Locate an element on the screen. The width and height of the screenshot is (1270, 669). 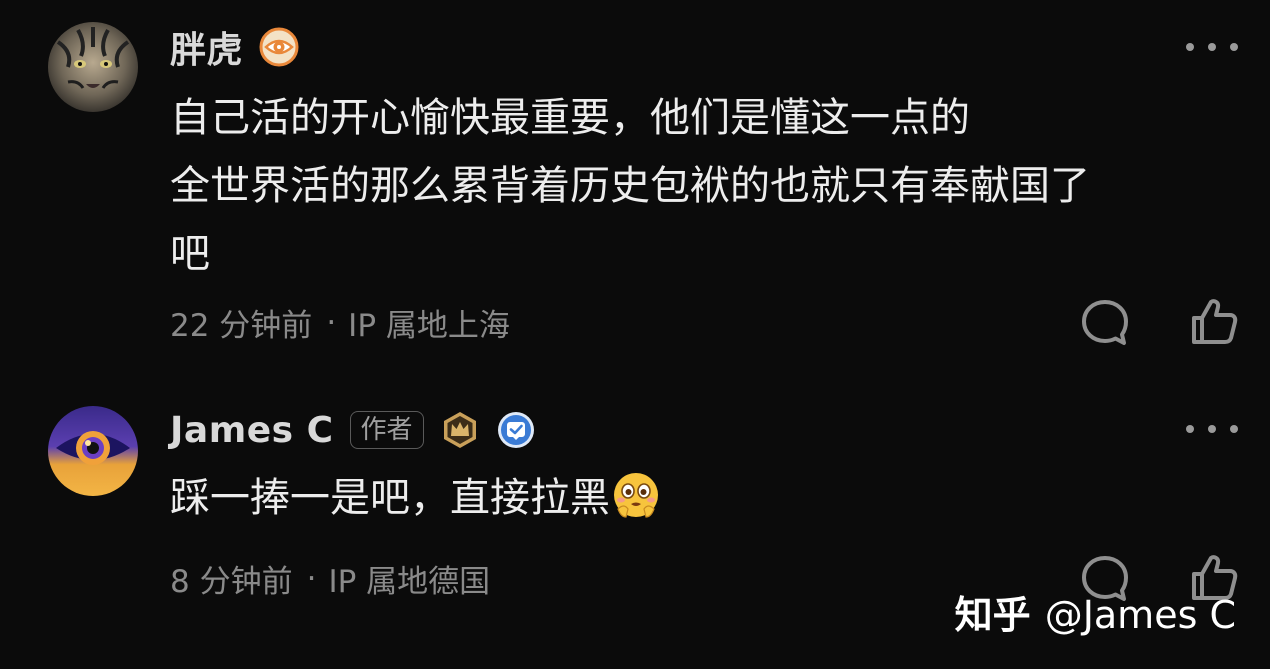
comment-meta: 22 分钟前 · IP 属地上海 is located at coordinates (340, 322).